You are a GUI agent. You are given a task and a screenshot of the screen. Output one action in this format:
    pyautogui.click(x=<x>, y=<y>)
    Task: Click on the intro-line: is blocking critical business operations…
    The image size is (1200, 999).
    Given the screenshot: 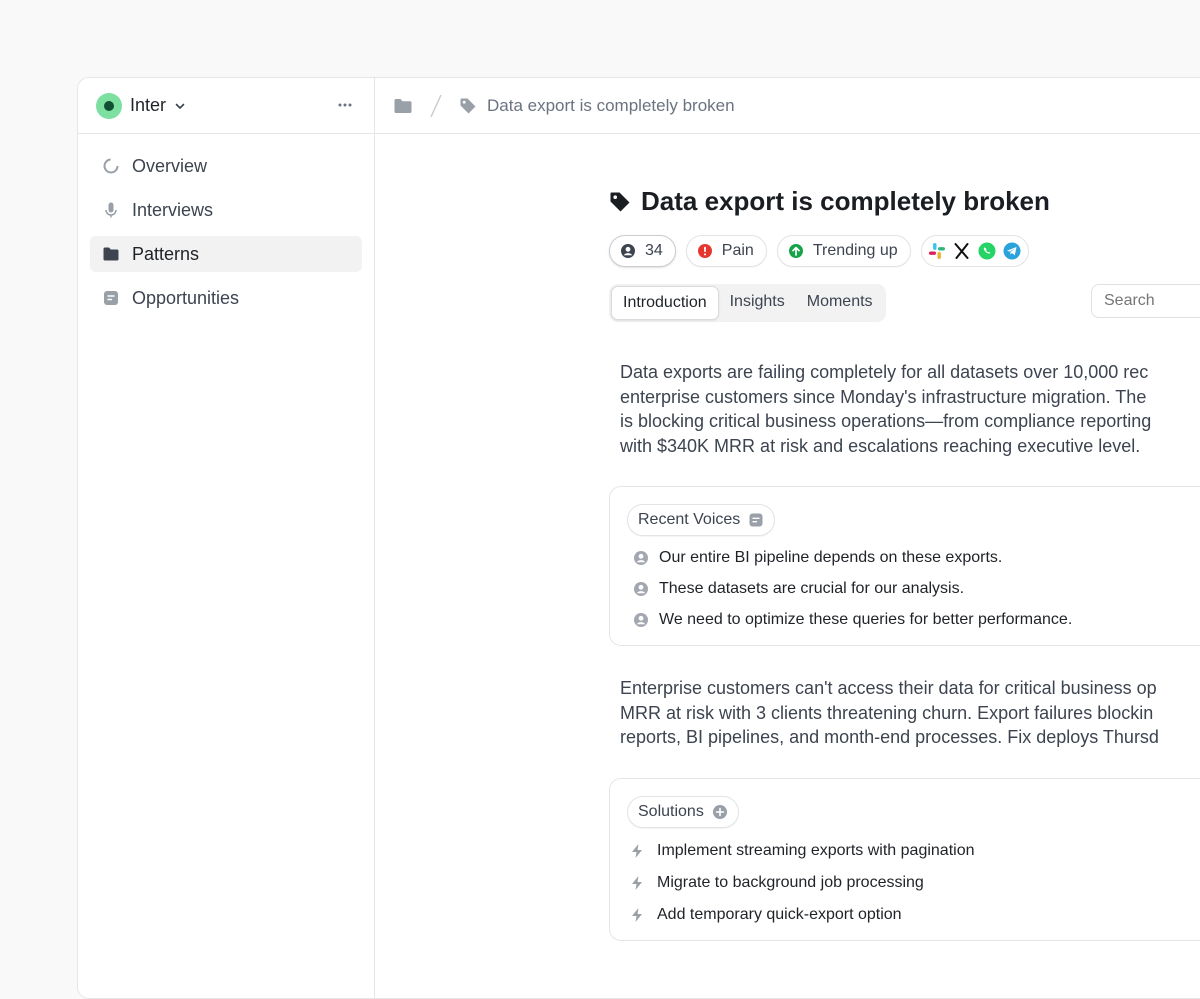 What is the action you would take?
    pyautogui.click(x=886, y=421)
    